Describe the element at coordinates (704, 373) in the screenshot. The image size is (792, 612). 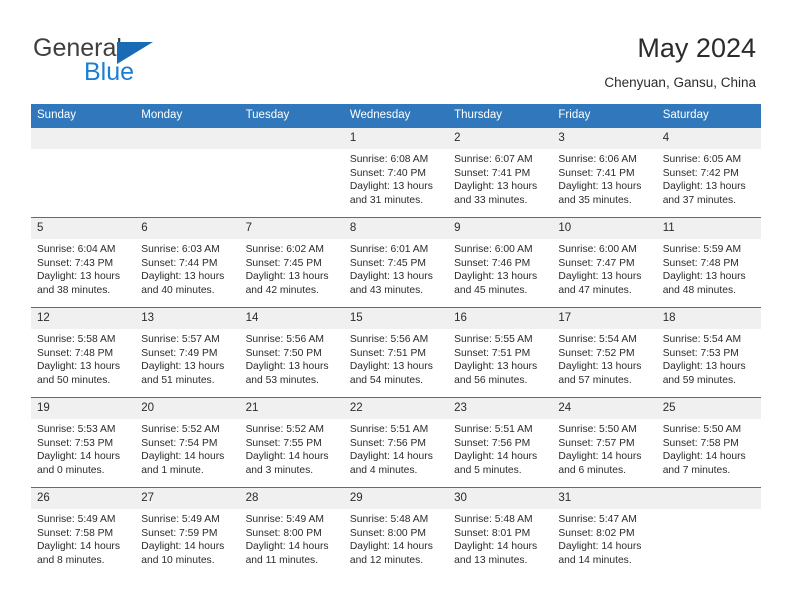
I see `daylight-text: Daylight: 13 hours and 59 minutes.` at that location.